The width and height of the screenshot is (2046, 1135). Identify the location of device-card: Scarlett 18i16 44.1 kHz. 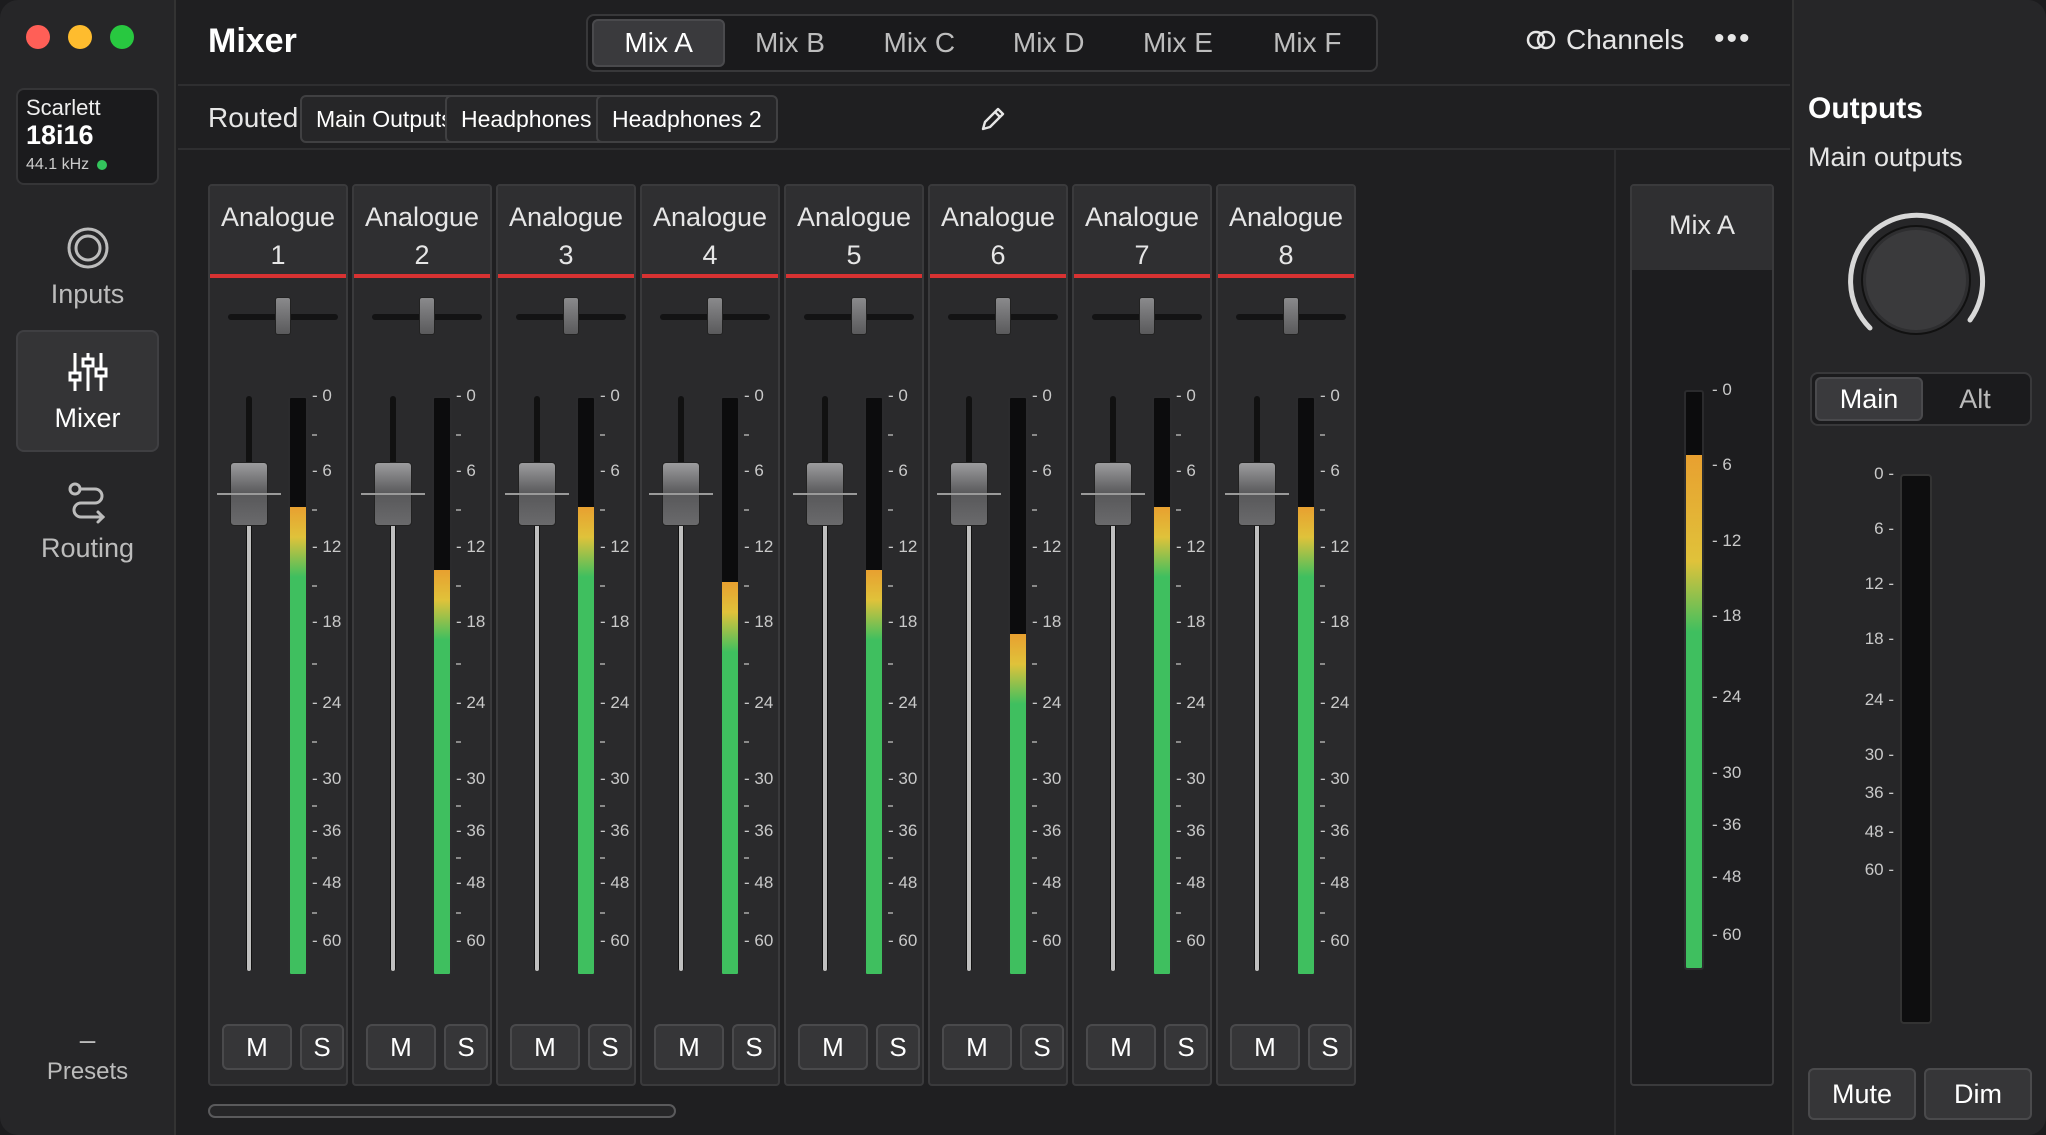
(87, 136).